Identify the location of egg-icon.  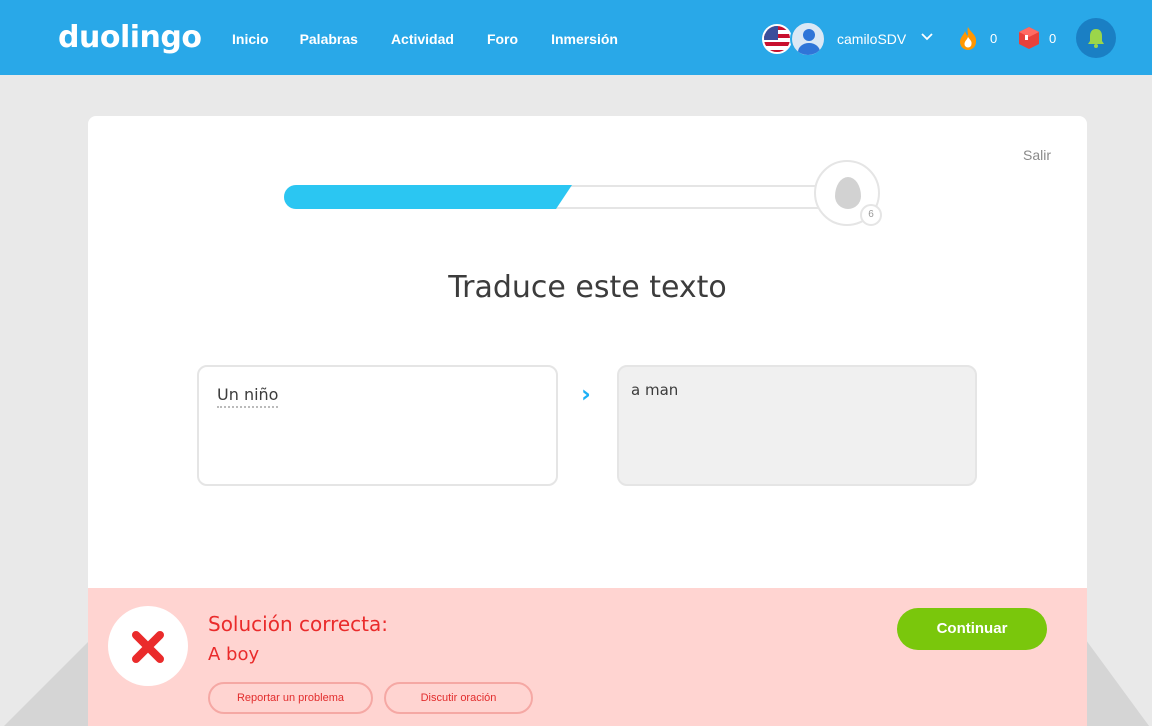
(848, 193).